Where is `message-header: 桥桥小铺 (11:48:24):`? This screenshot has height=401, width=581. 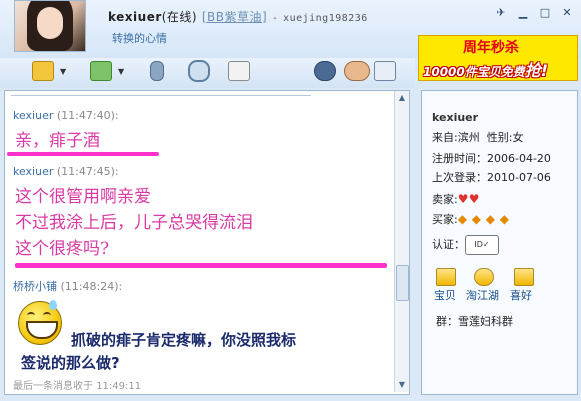 message-header: 桥桥小铺 (11:48:24): is located at coordinates (68, 286).